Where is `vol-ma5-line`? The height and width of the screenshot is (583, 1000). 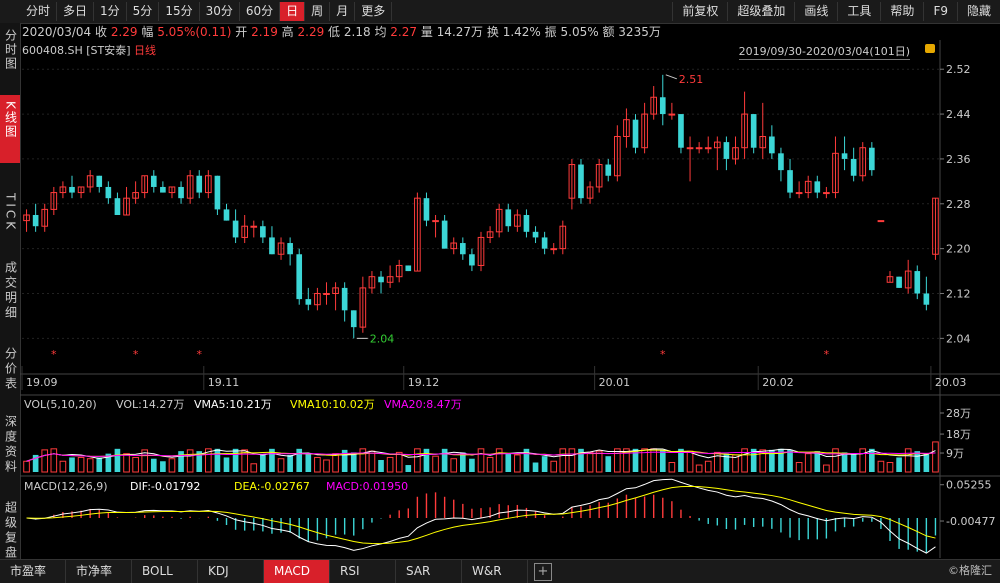 vol-ma5-line is located at coordinates (481, 455).